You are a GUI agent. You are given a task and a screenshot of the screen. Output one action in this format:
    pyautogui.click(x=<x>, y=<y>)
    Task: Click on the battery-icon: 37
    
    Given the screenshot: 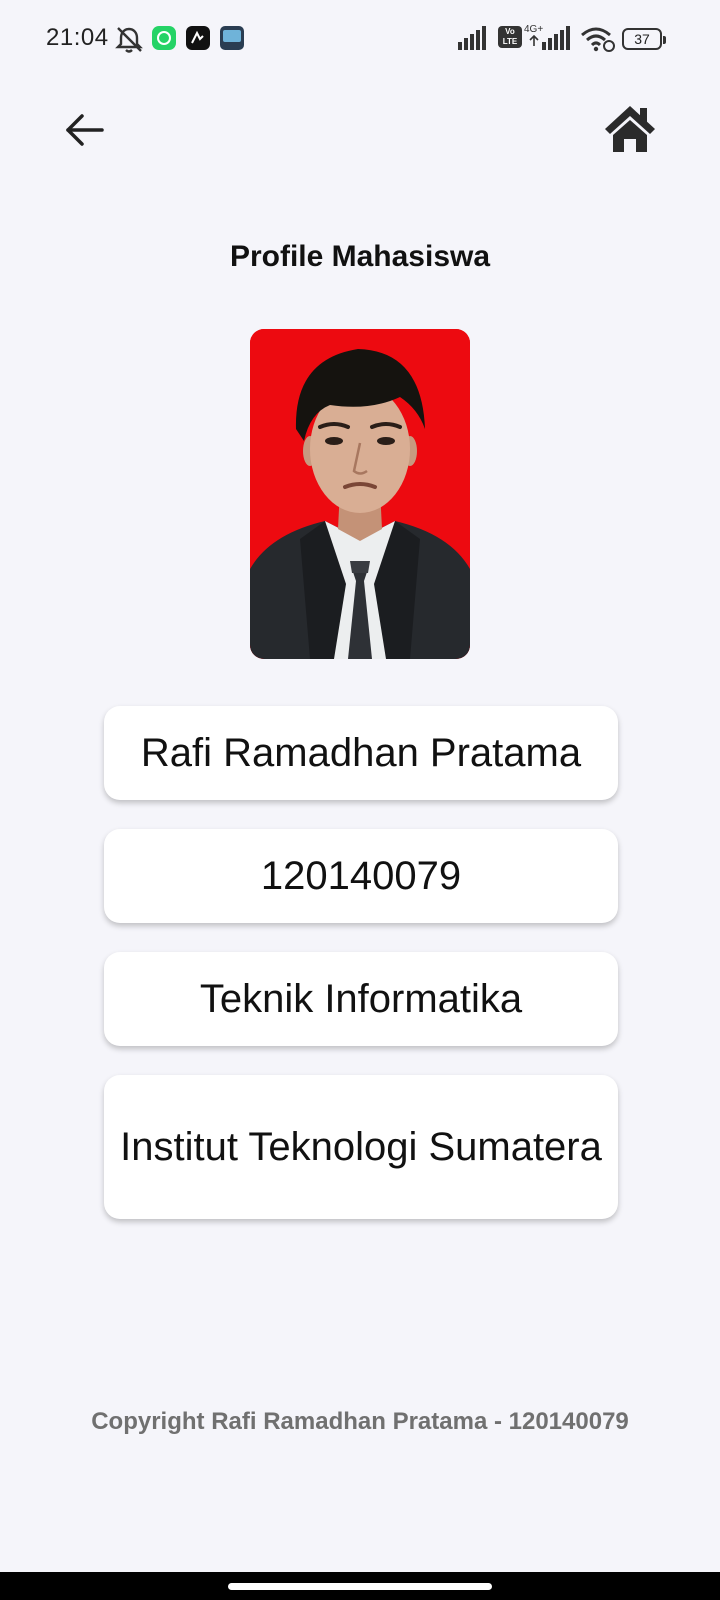 What is the action you would take?
    pyautogui.click(x=644, y=39)
    